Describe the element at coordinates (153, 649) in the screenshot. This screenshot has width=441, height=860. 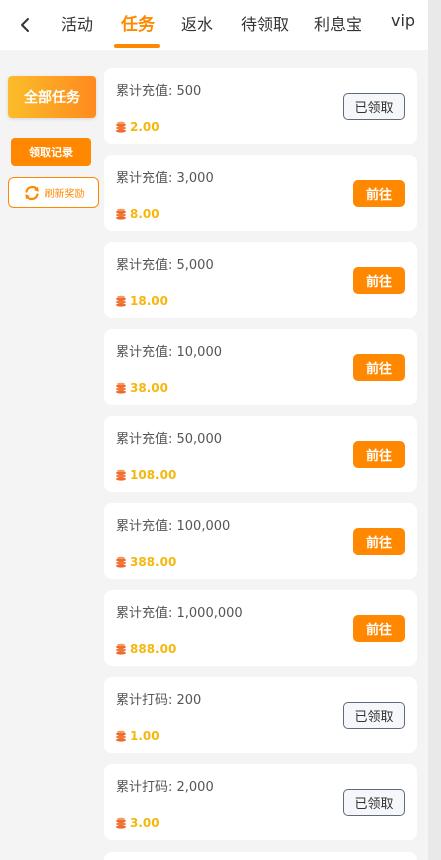
I see `task-reward-value: 888.00` at that location.